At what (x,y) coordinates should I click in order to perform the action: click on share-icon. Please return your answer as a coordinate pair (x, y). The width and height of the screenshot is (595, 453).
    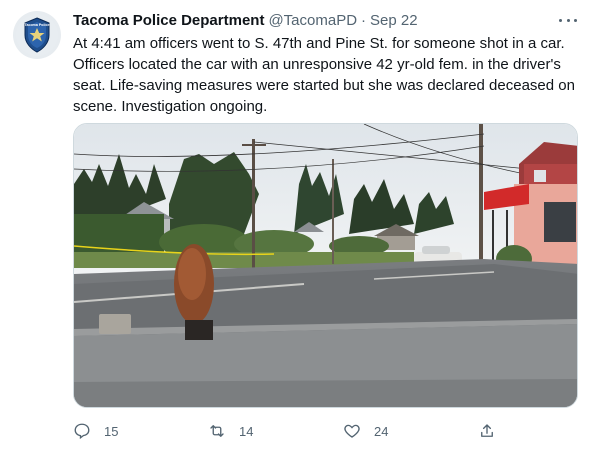
    Looking at the image, I should click on (487, 431).